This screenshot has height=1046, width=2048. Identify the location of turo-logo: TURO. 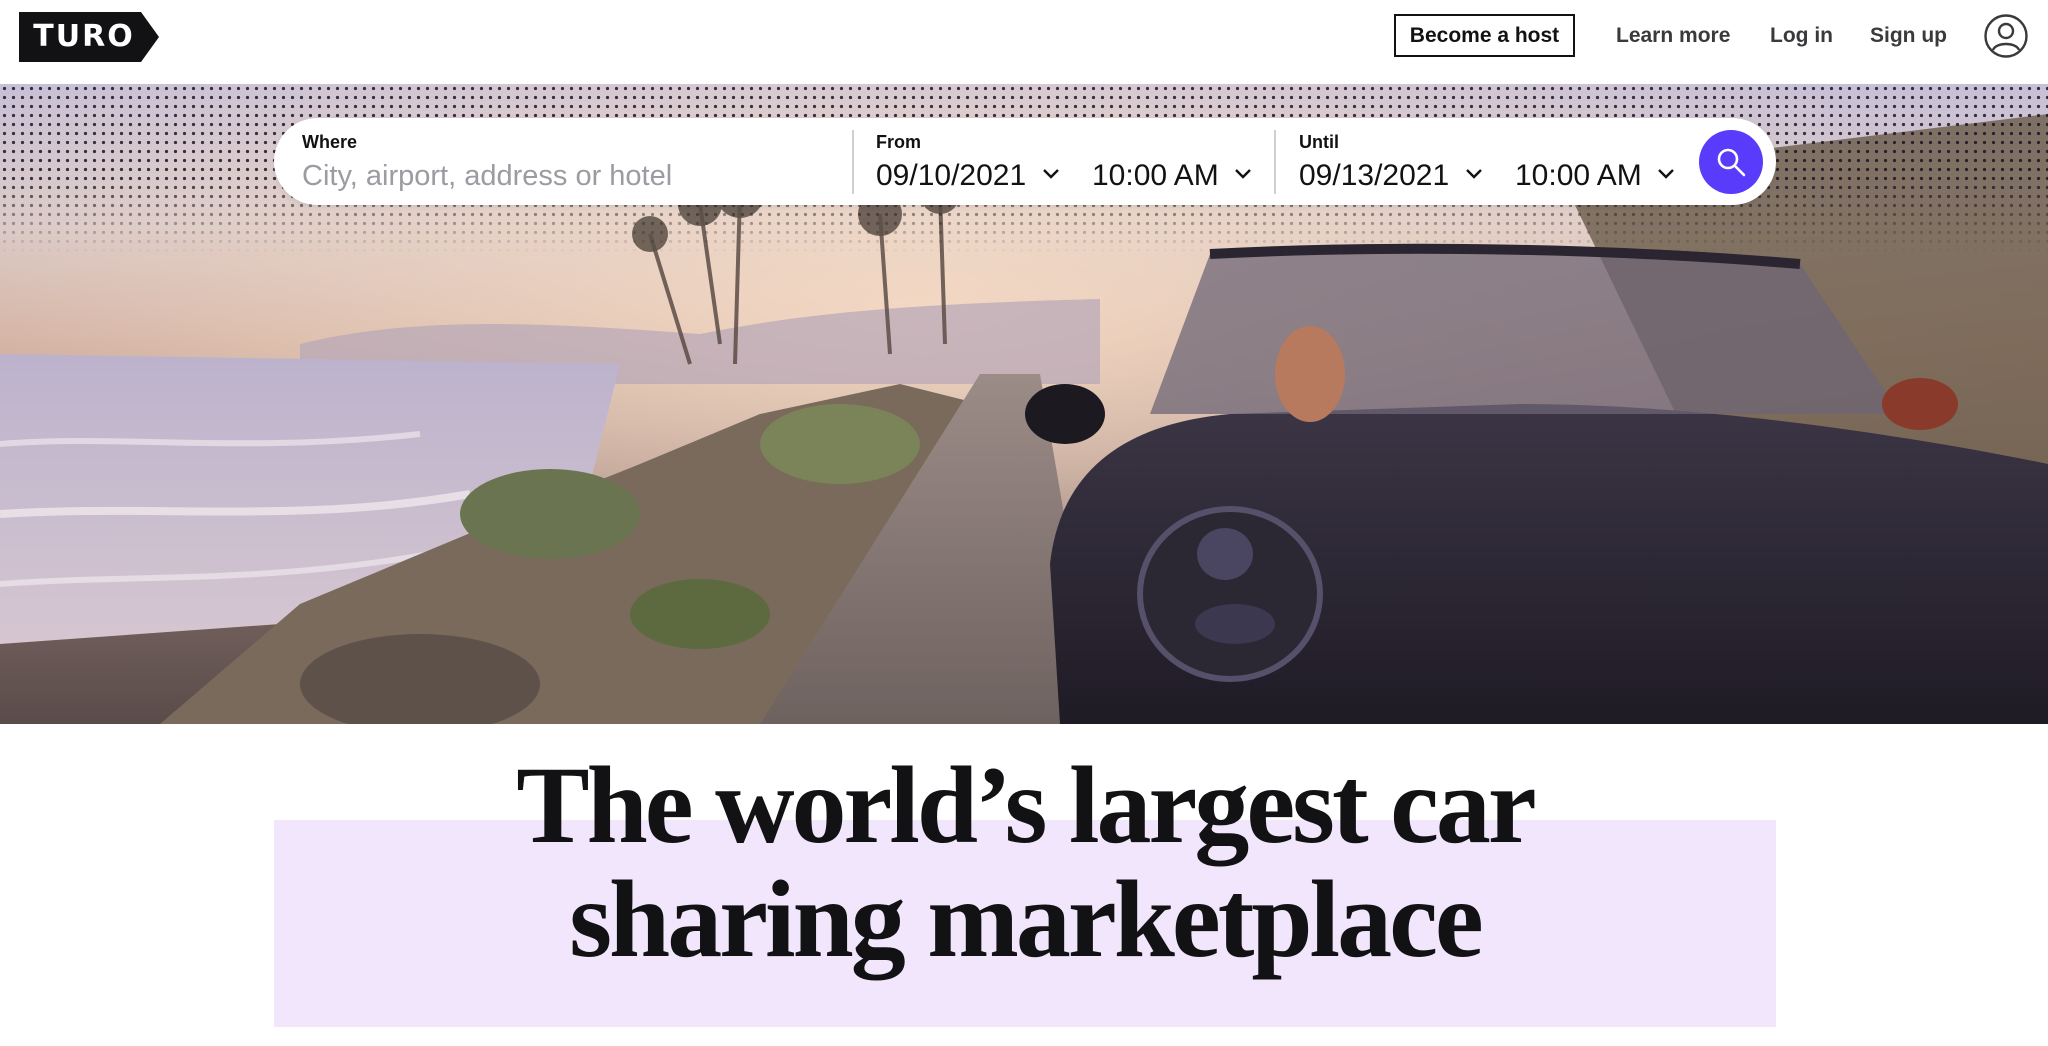
(89, 37).